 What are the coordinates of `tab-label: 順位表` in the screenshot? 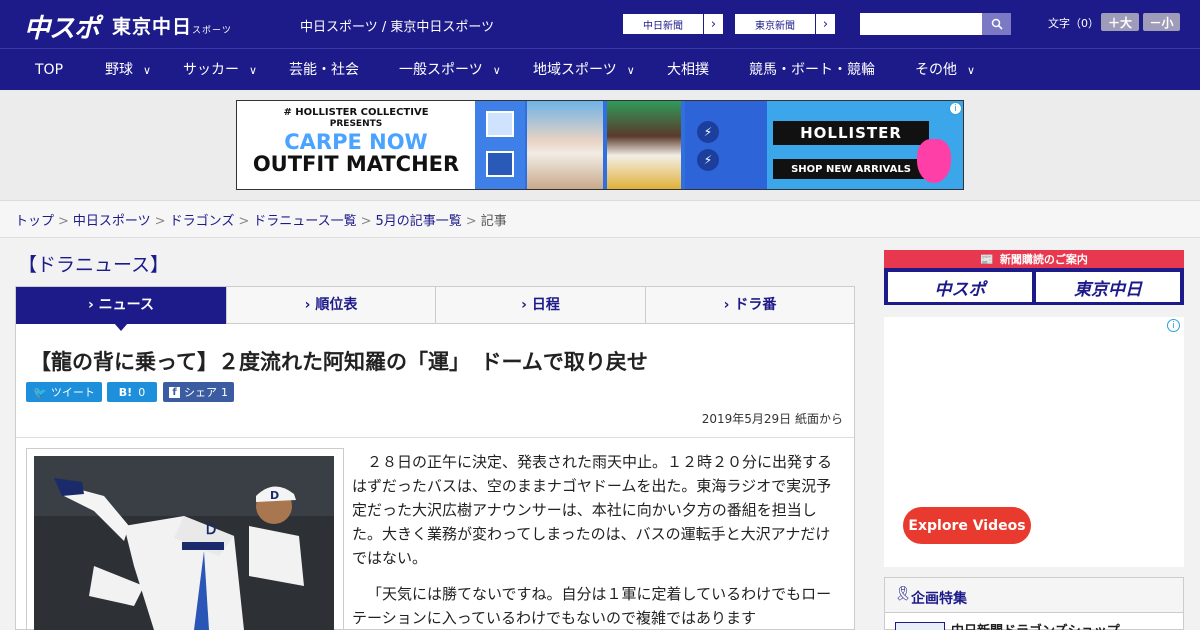 It's located at (336, 305).